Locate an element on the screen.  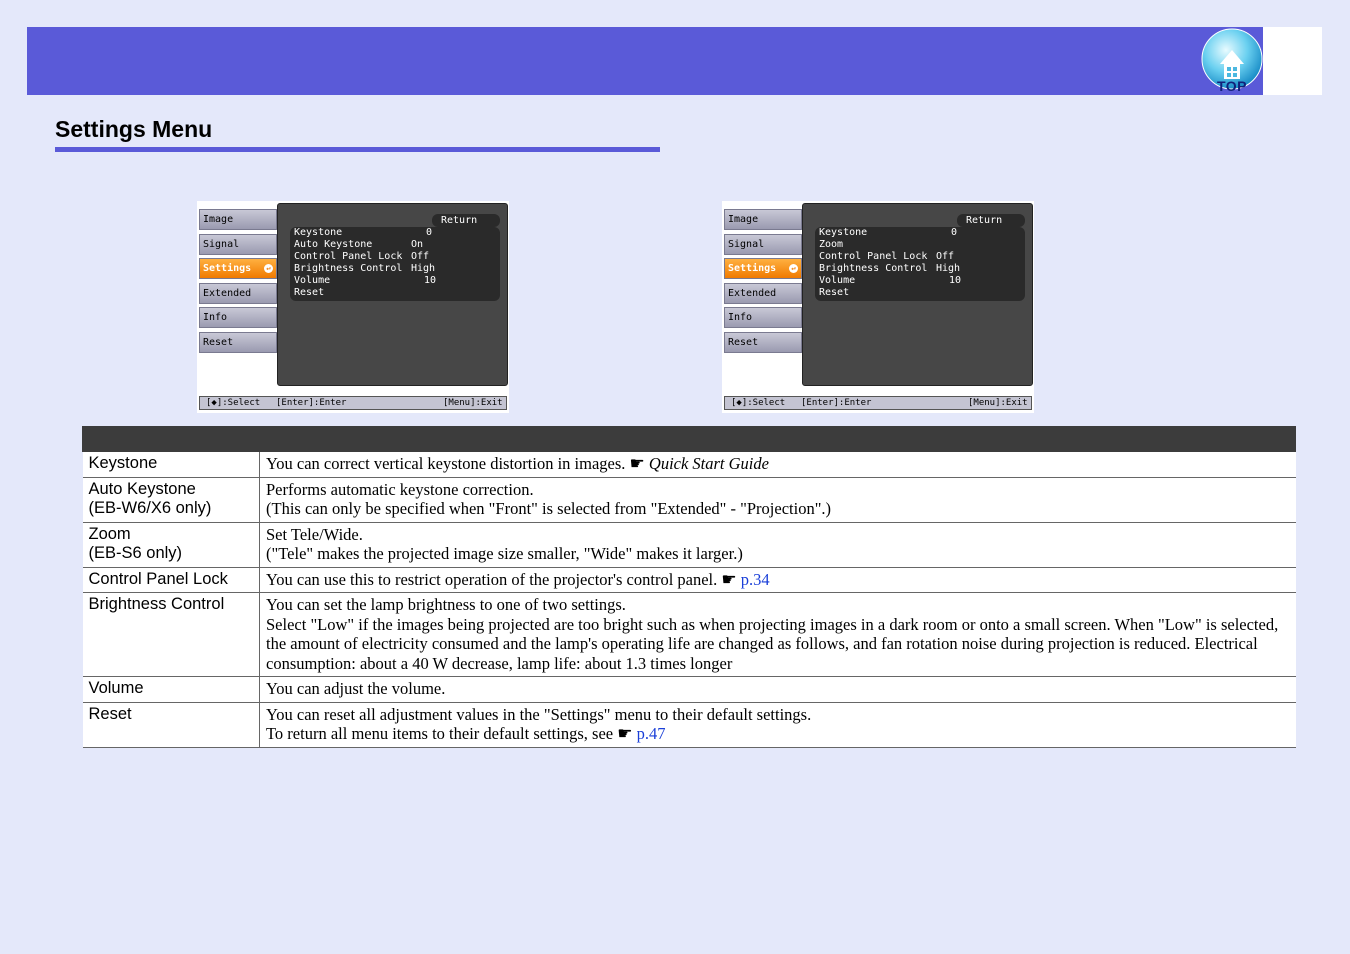
osd-item-value: Off is located at coordinates (945, 256).